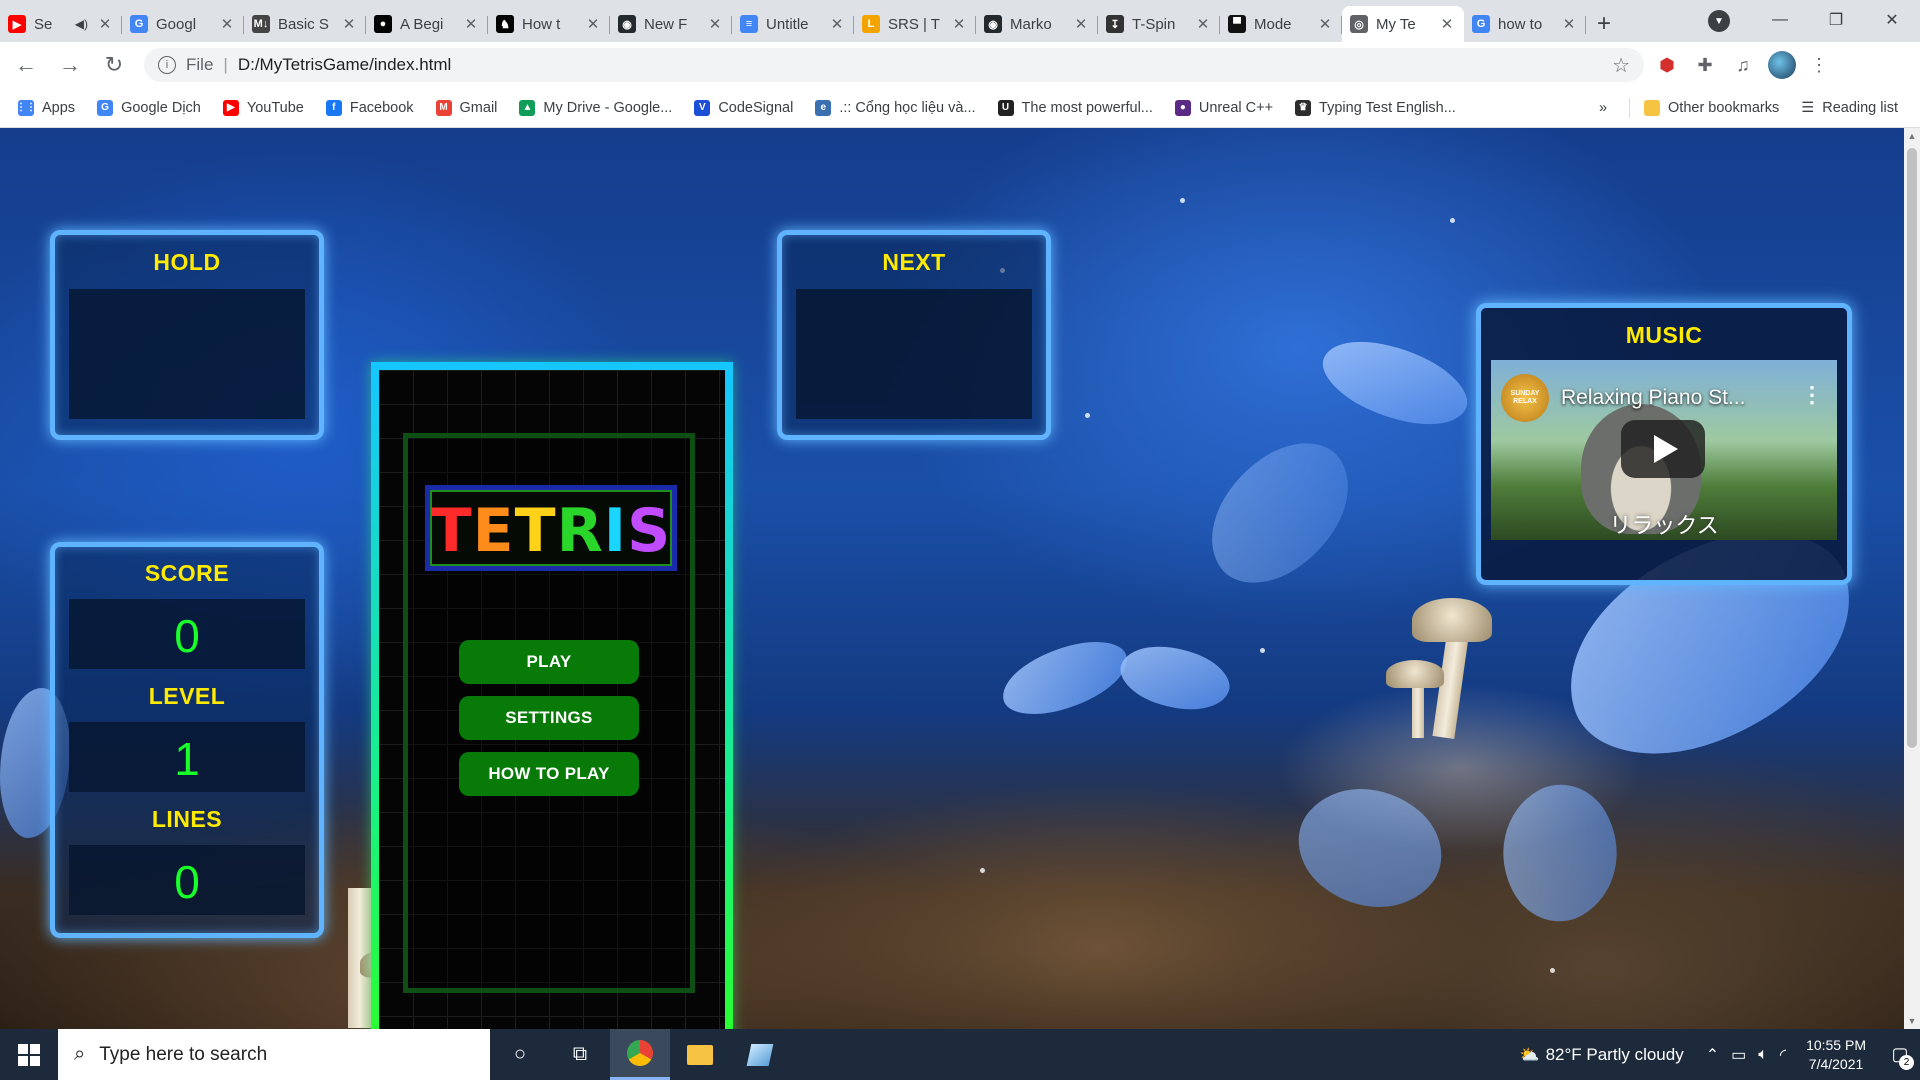 The height and width of the screenshot is (1080, 1920). Describe the element at coordinates (1530, 1055) in the screenshot. I see `weather-icon: ⛅` at that location.